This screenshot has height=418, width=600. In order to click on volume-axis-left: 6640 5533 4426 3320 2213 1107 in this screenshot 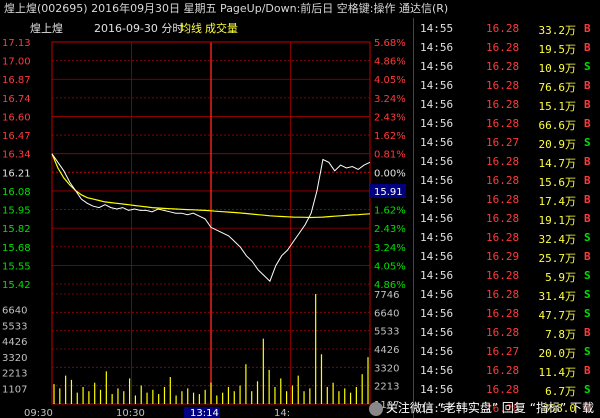, I will do `click(14, 351)`.